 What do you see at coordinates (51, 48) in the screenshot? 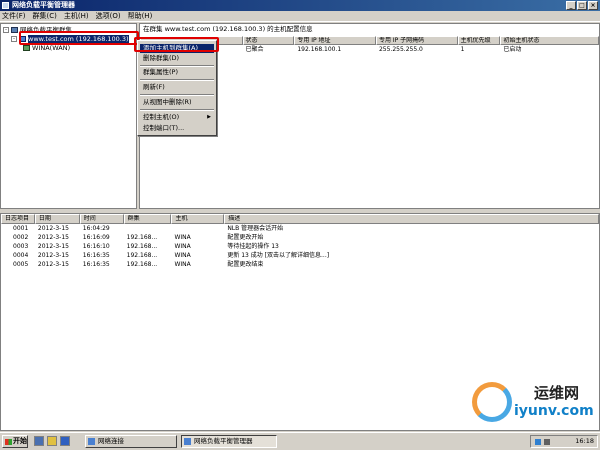
I see `tree-host-label: WINA(WAN)` at bounding box center [51, 48].